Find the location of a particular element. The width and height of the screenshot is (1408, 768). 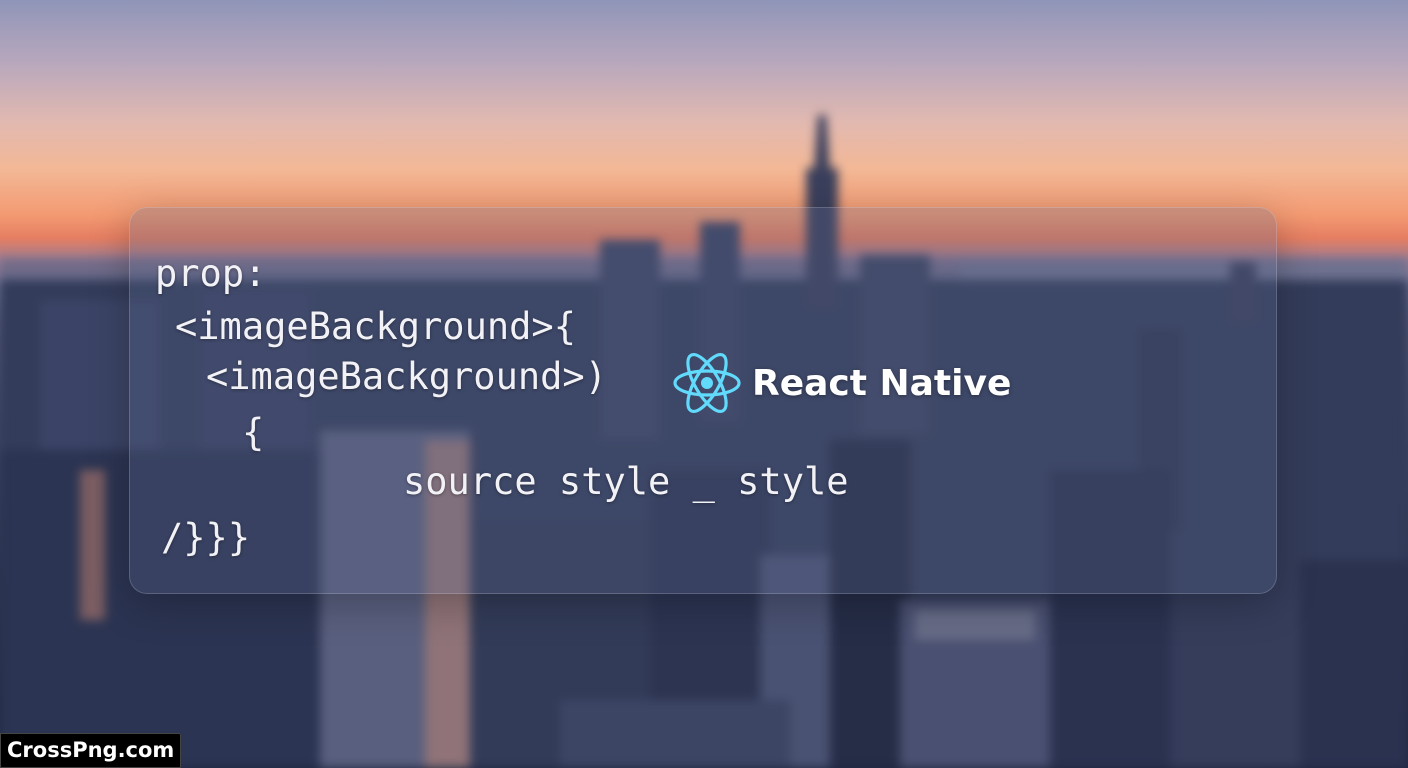

react-native-brand: React Native is located at coordinates (841, 383).